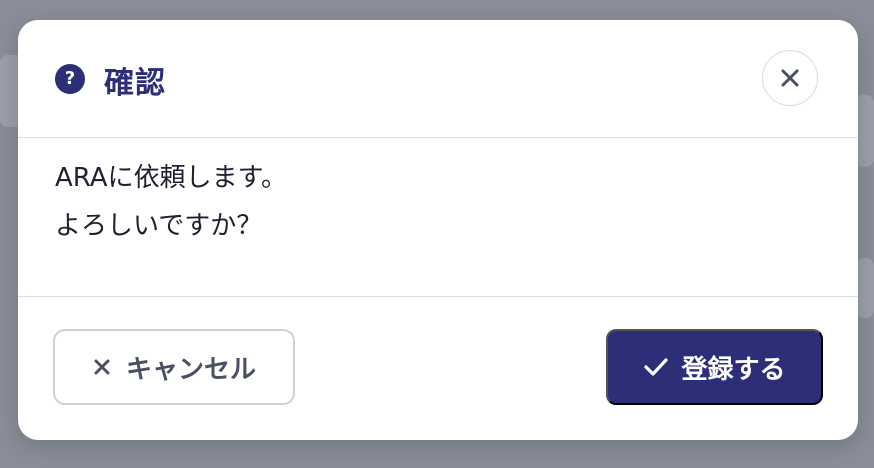  Describe the element at coordinates (190, 368) in the screenshot. I see `cancel-button-label: キャンセル` at that location.